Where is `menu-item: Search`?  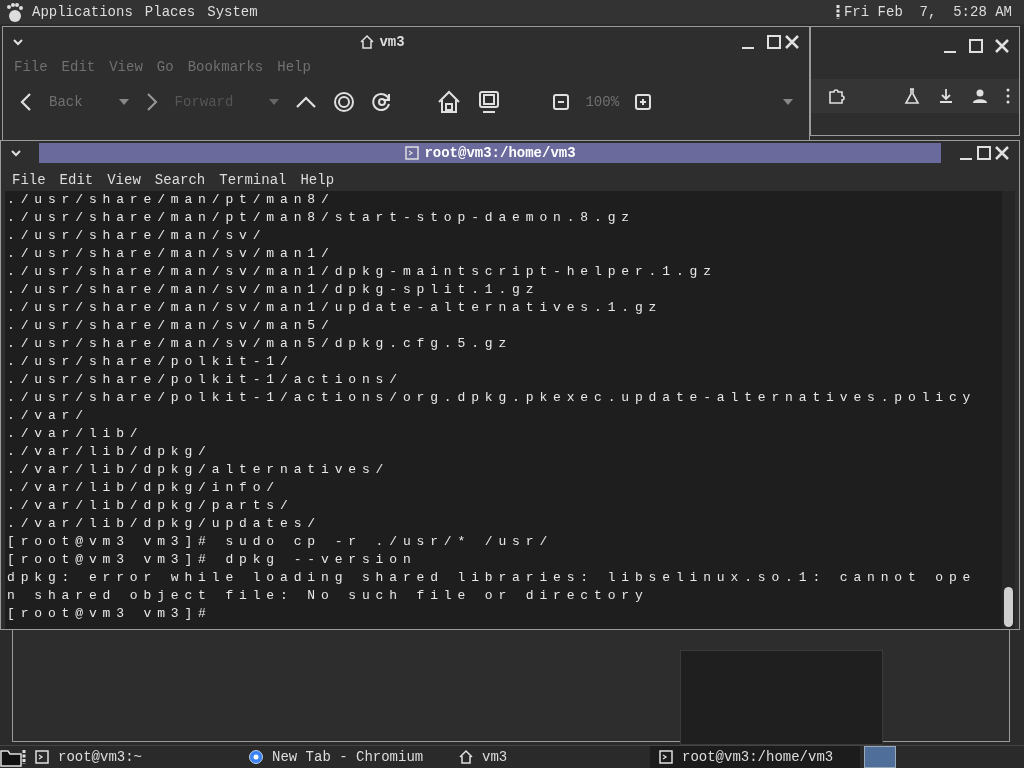
menu-item: Search is located at coordinates (180, 180).